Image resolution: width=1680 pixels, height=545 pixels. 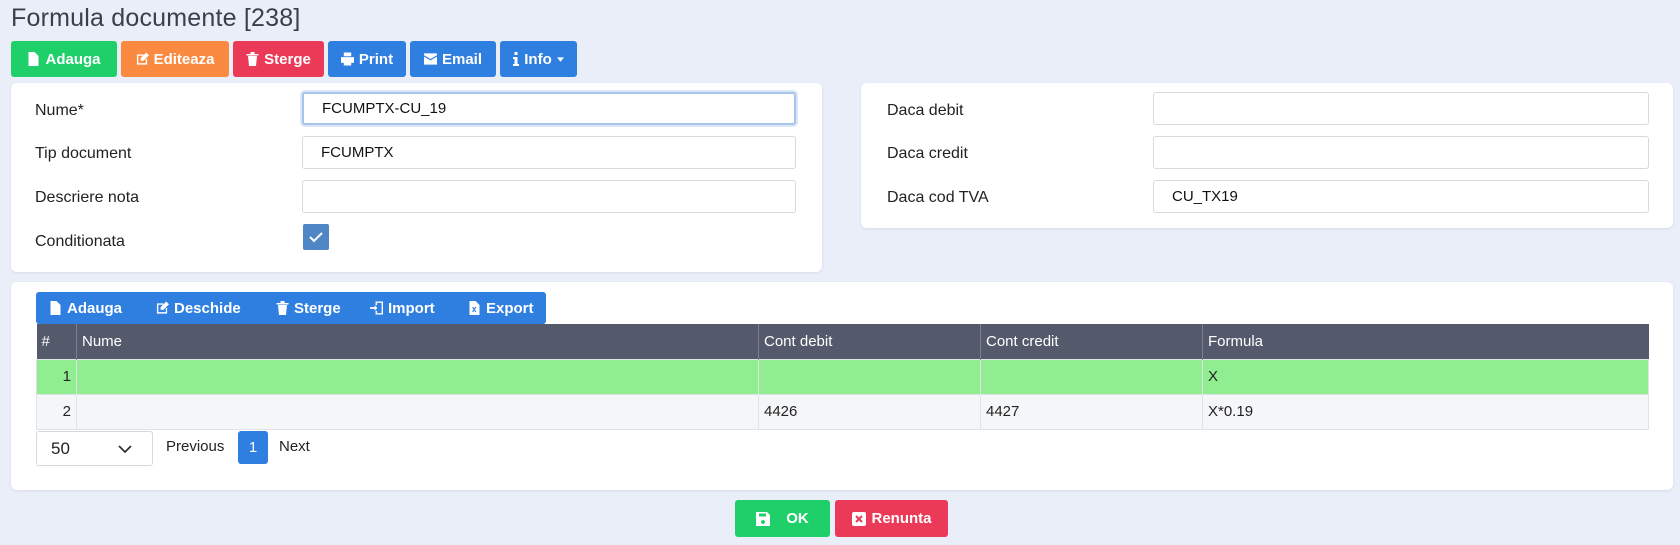 What do you see at coordinates (474, 308) in the screenshot?
I see `file-excel-icon` at bounding box center [474, 308].